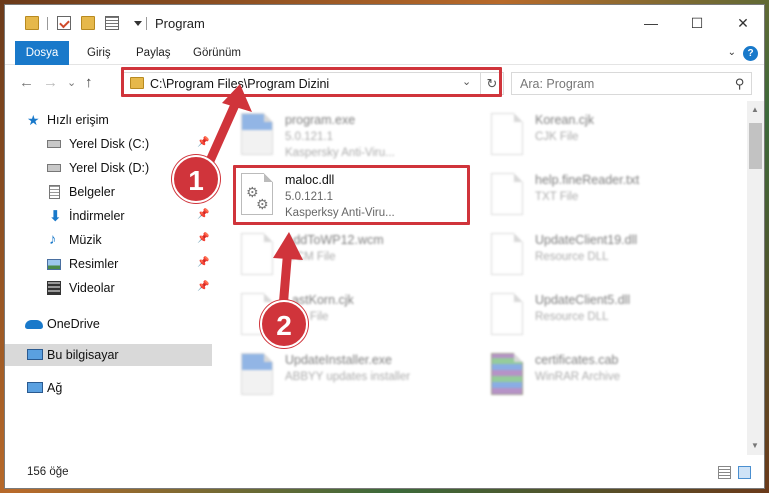 Image resolution: width=769 pixels, height=493 pixels. I want to click on large-icons-view-icon, so click(744, 472).